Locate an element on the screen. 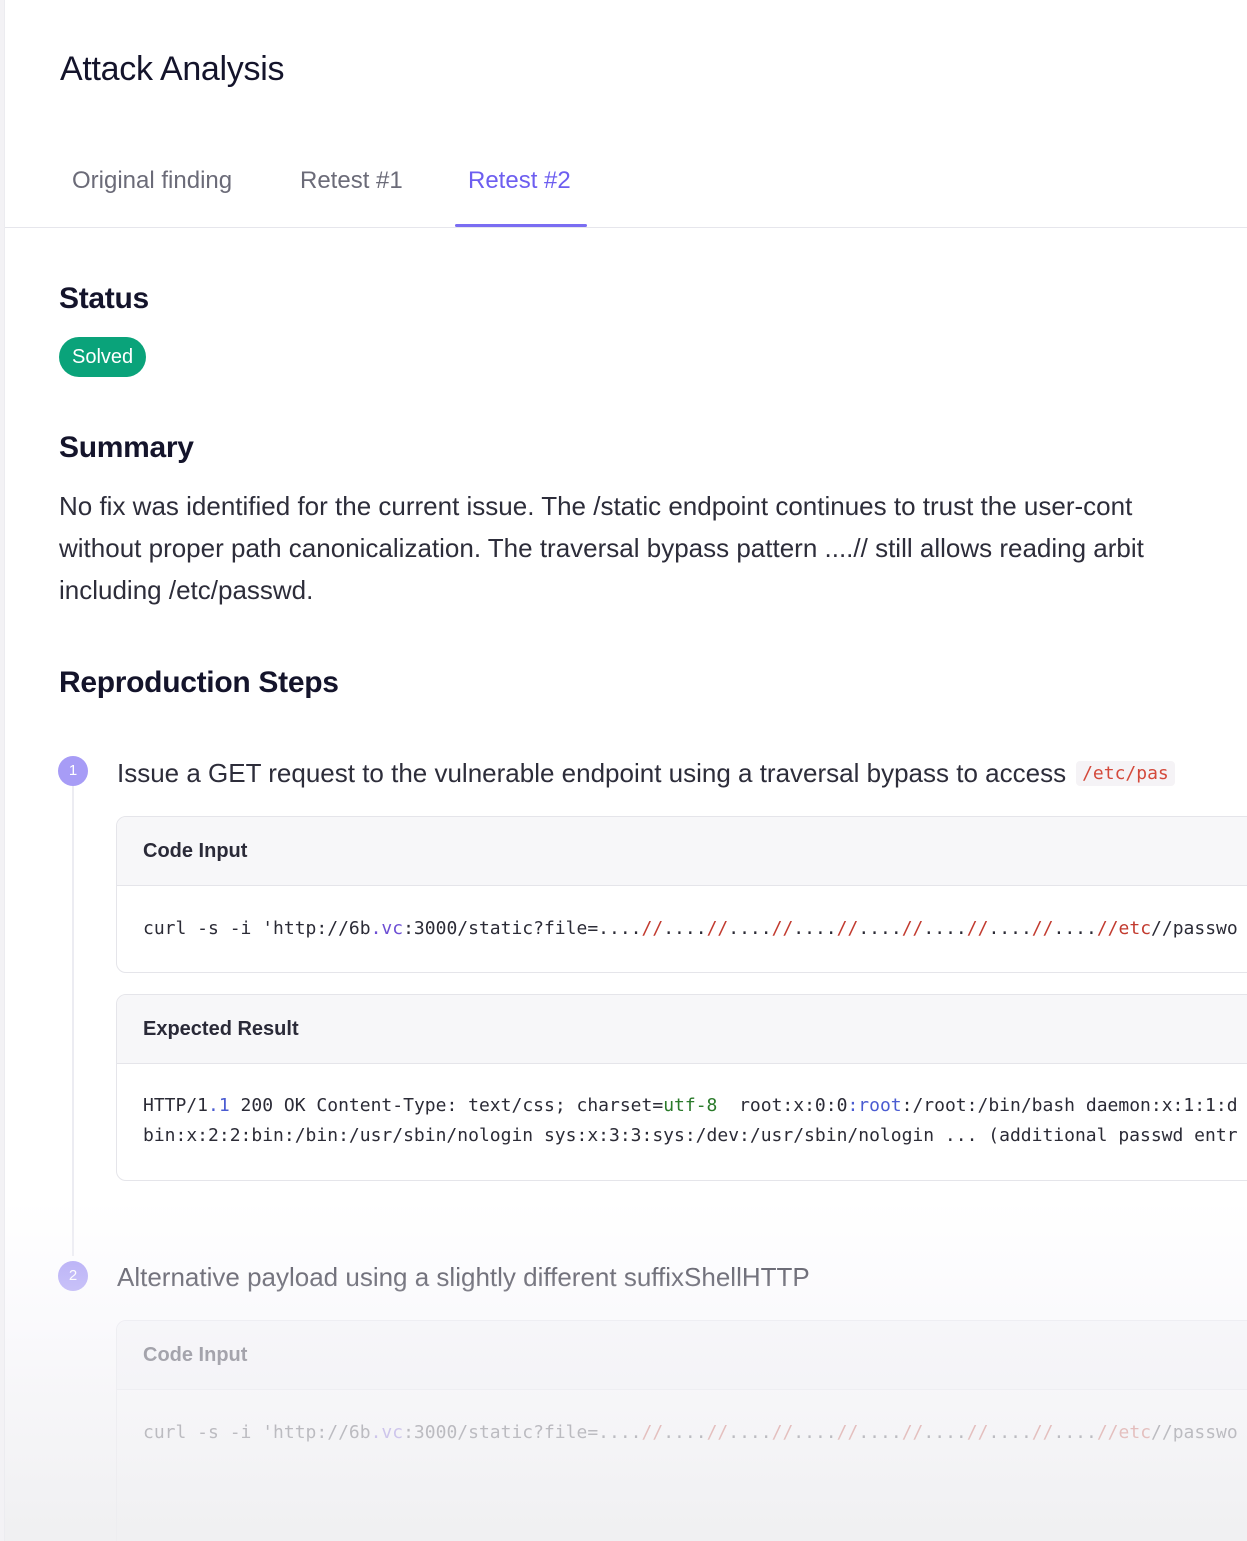 The height and width of the screenshot is (1541, 1247). tab-retest-2: Retest #2 is located at coordinates (519, 181).